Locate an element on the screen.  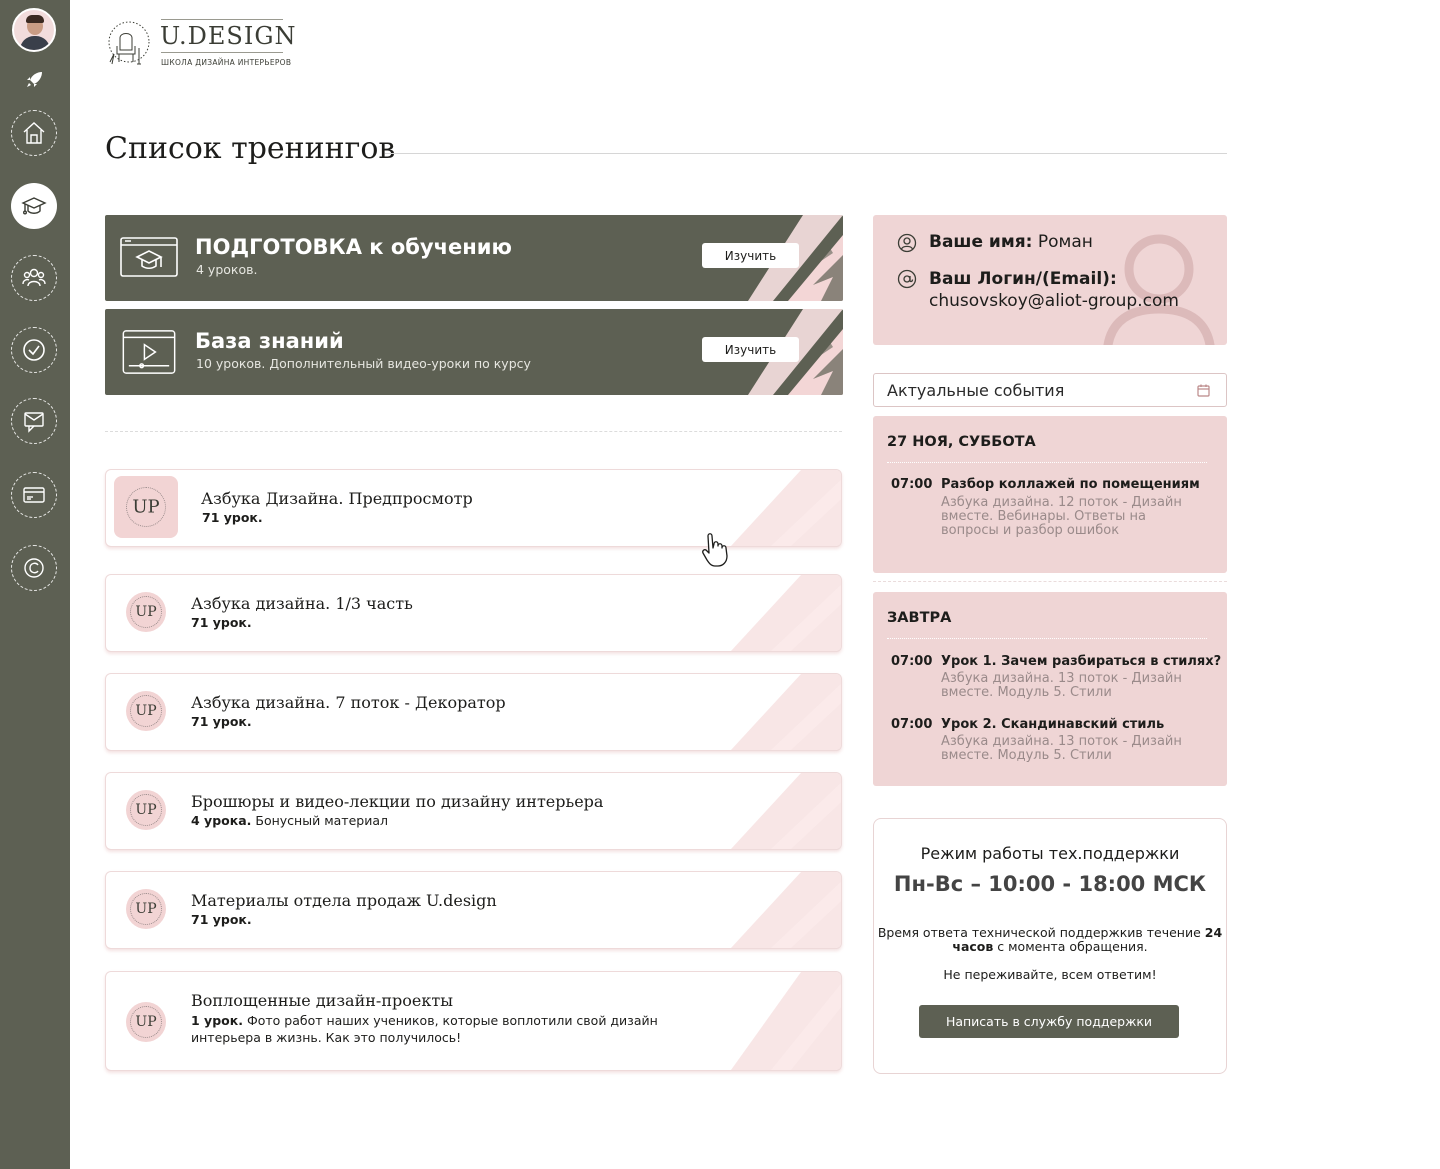
rocket-icon is located at coordinates (35, 79).